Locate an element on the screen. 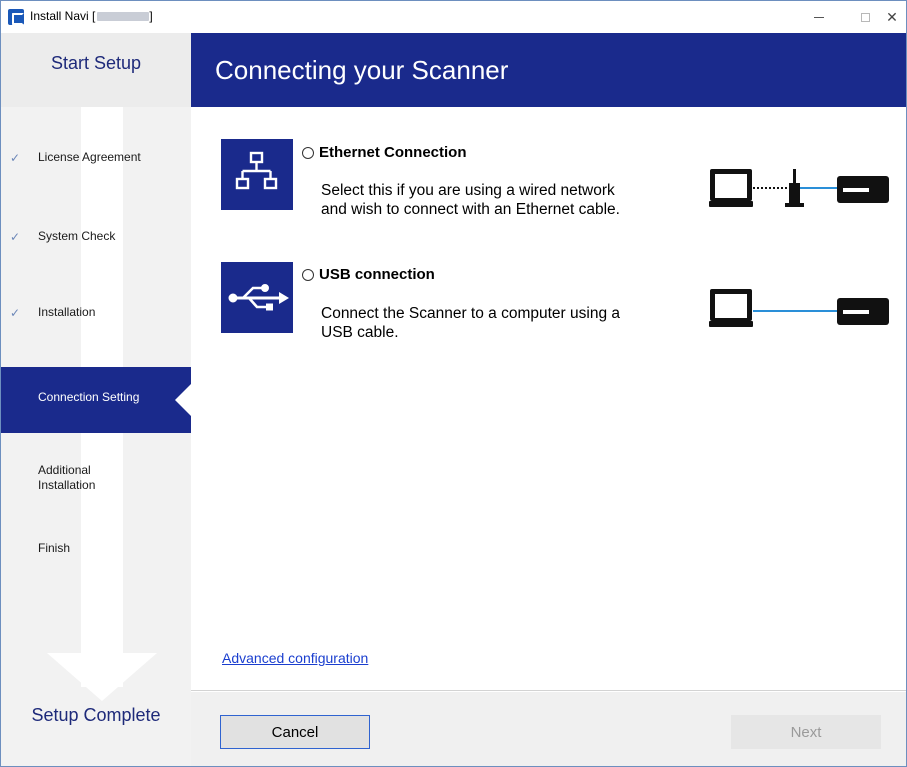 This screenshot has width=907, height=767. close-icon: ✕ is located at coordinates (892, 16).